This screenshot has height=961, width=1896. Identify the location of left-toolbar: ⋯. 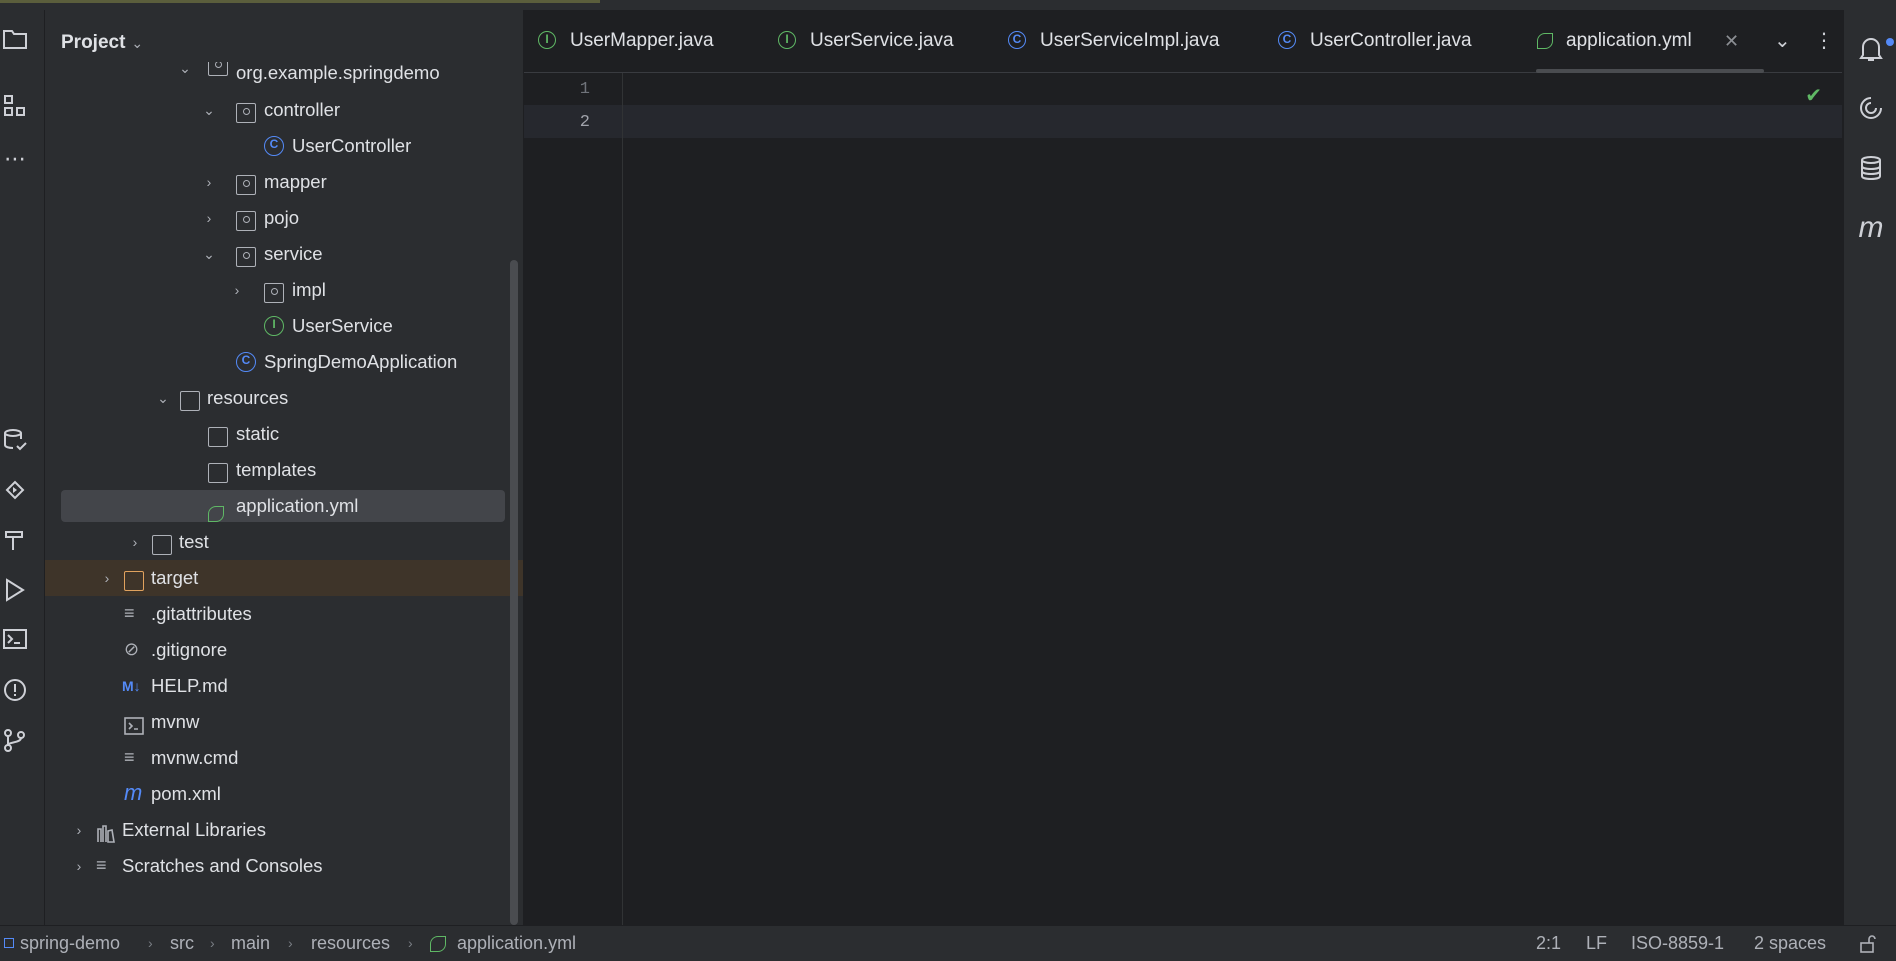
(22, 467).